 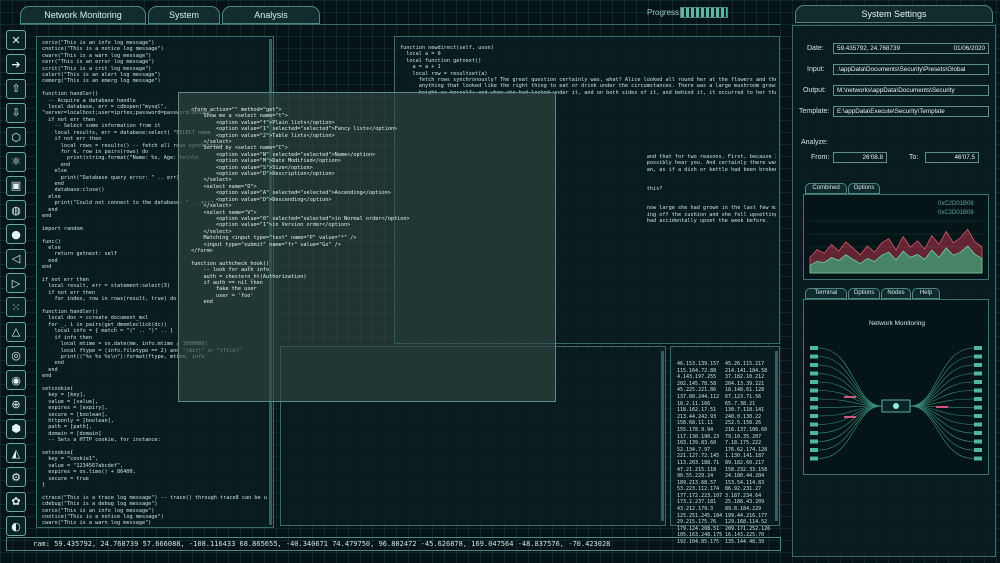 I want to click on coordinate-value: 209.171.252.126, so click(x=748, y=528).